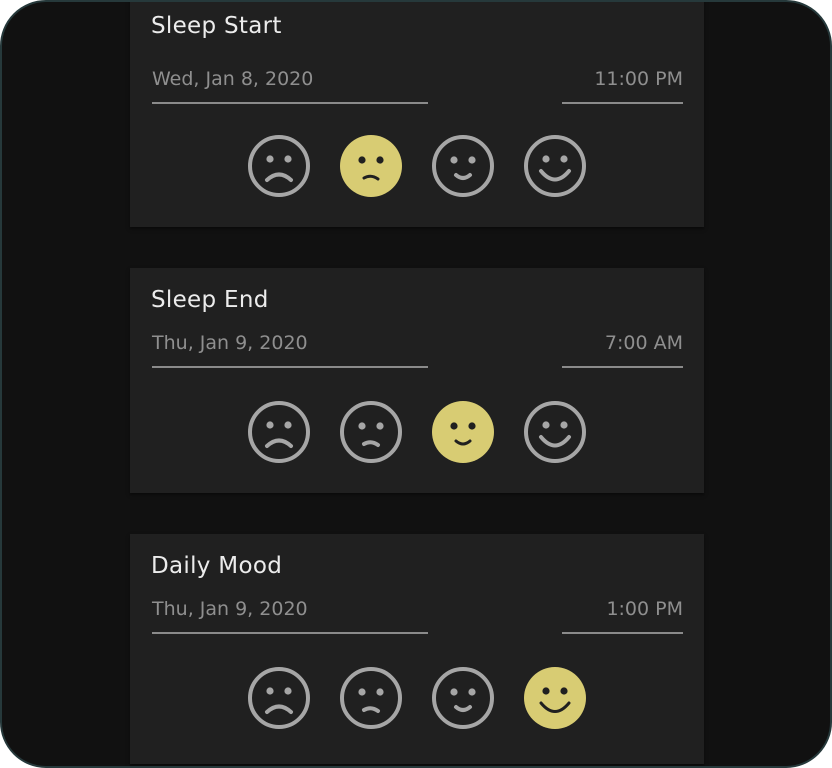  Describe the element at coordinates (210, 300) in the screenshot. I see `card-title: Sleep End` at that location.